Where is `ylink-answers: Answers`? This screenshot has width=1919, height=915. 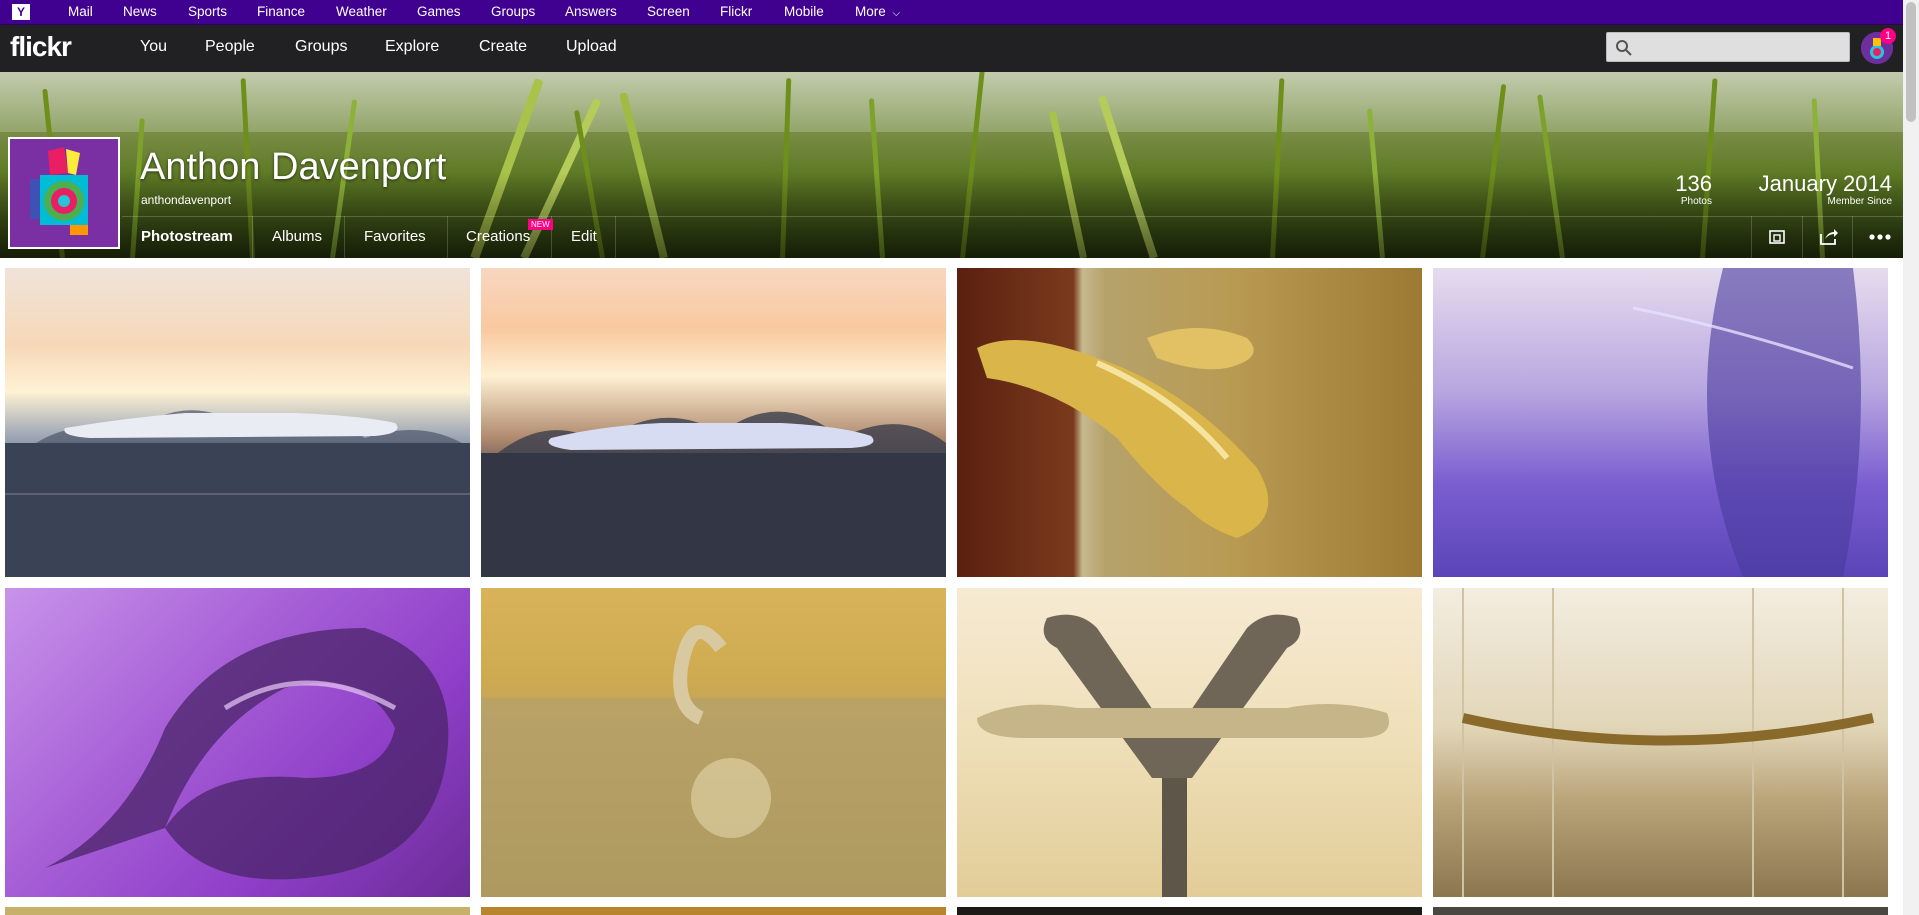 ylink-answers: Answers is located at coordinates (591, 12).